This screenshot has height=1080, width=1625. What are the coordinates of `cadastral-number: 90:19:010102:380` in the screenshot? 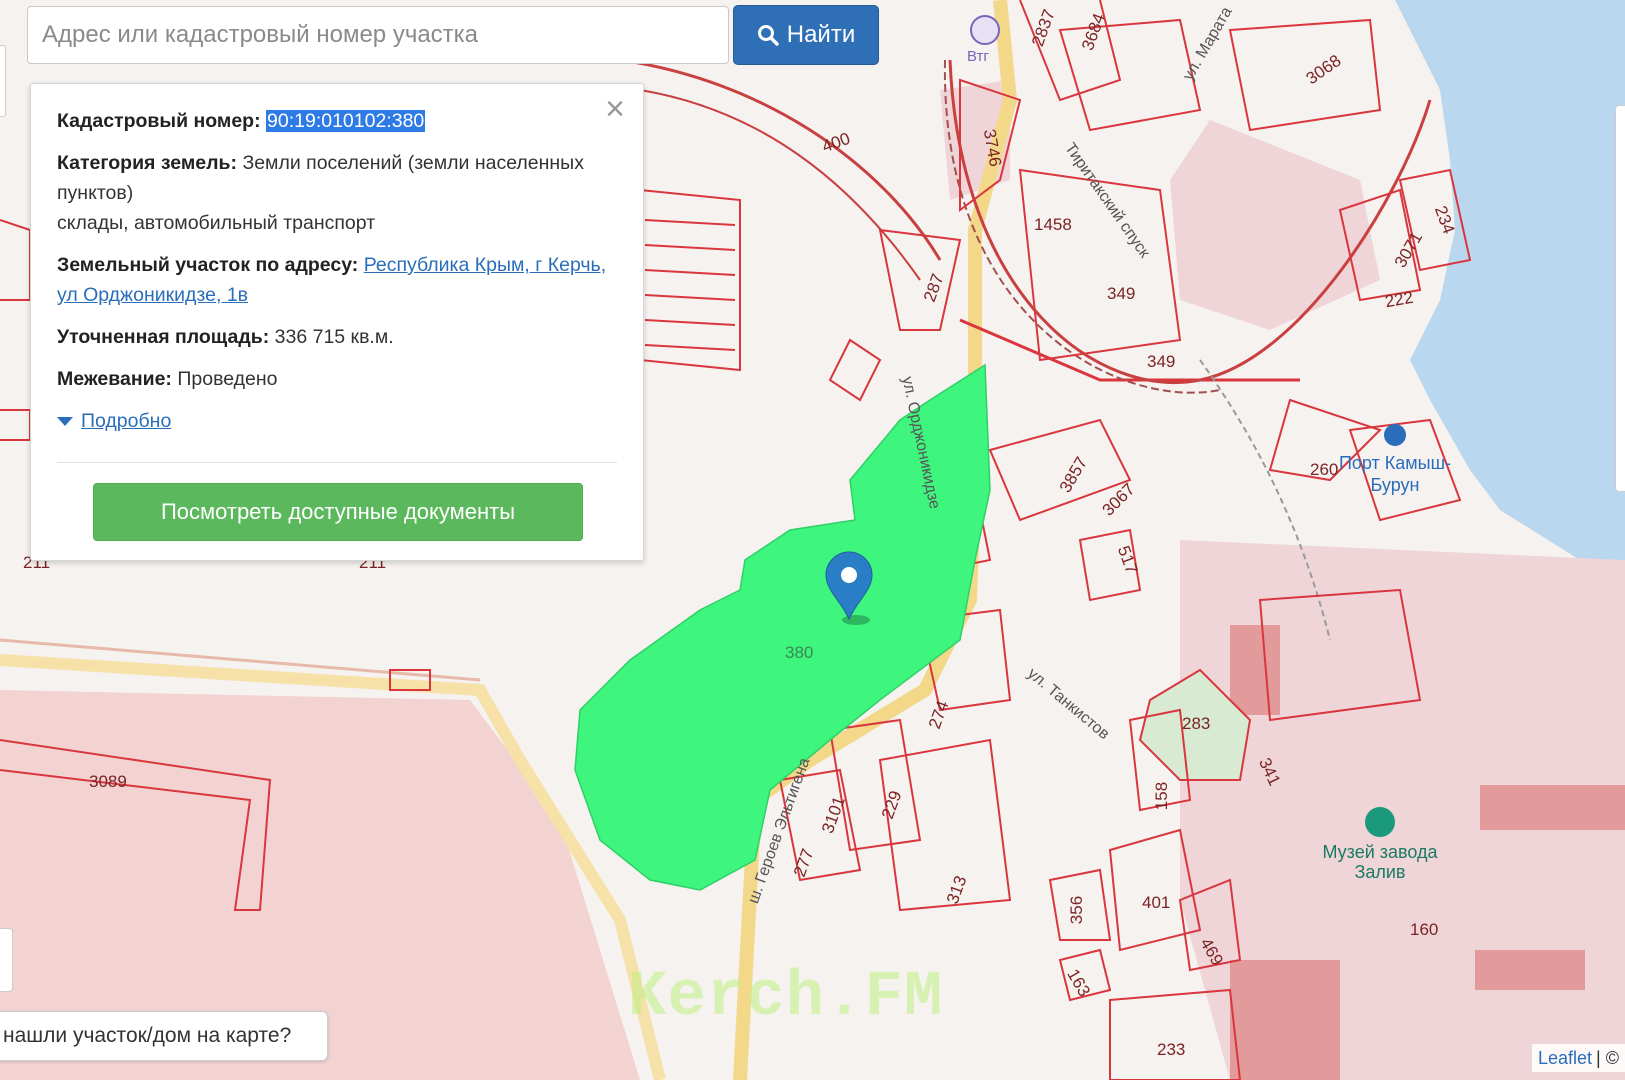 It's located at (346, 121).